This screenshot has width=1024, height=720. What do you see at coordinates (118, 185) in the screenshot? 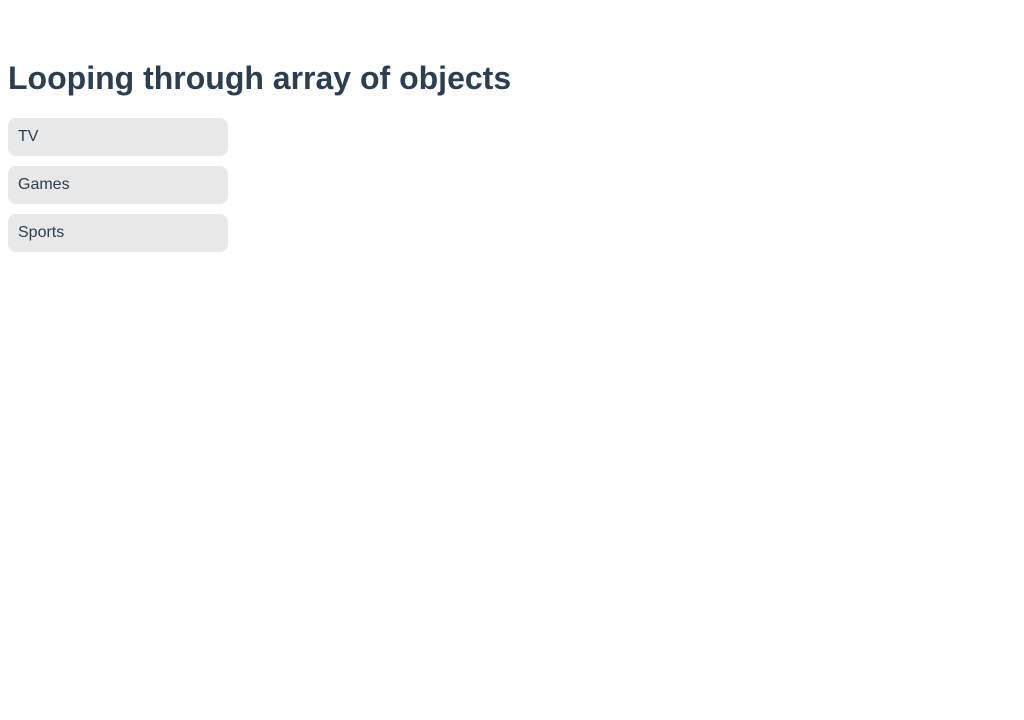
I see `list-item: Games` at bounding box center [118, 185].